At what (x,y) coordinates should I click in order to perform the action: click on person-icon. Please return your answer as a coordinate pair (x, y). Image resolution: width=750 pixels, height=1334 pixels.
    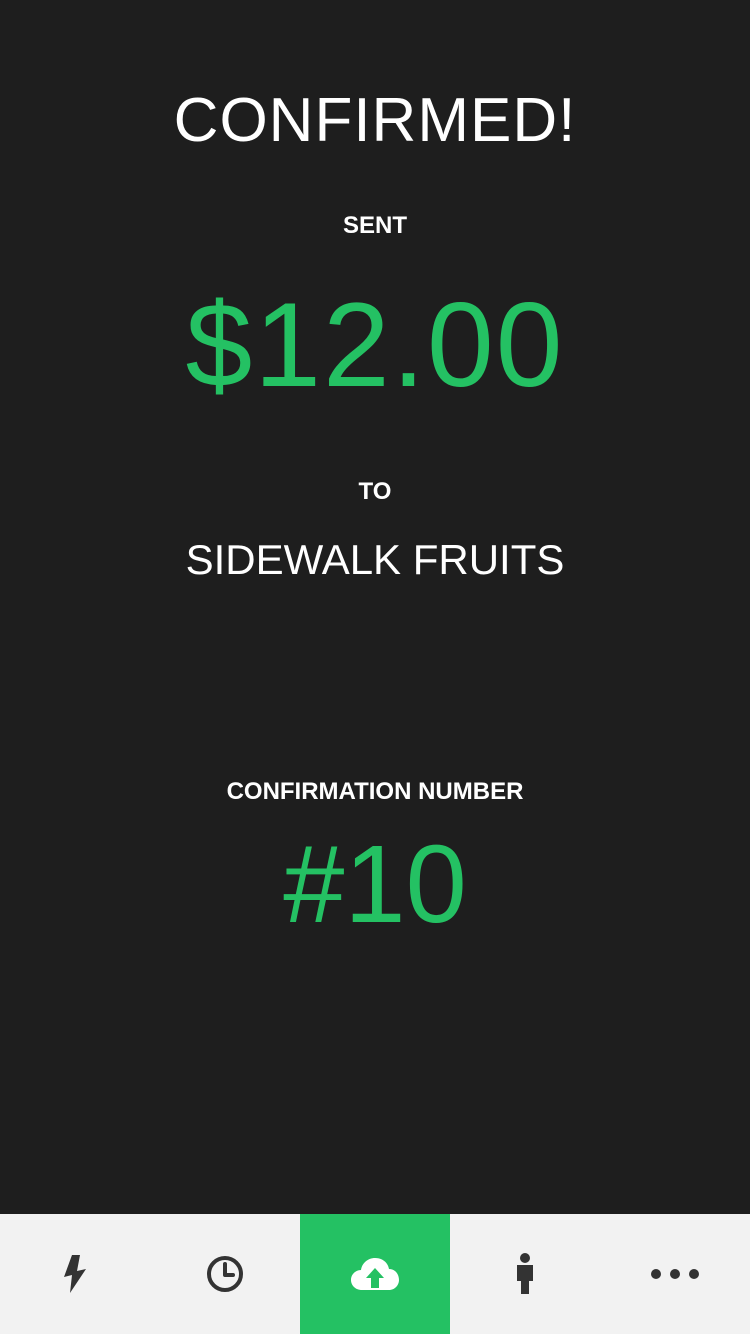
    Looking at the image, I should click on (525, 1274).